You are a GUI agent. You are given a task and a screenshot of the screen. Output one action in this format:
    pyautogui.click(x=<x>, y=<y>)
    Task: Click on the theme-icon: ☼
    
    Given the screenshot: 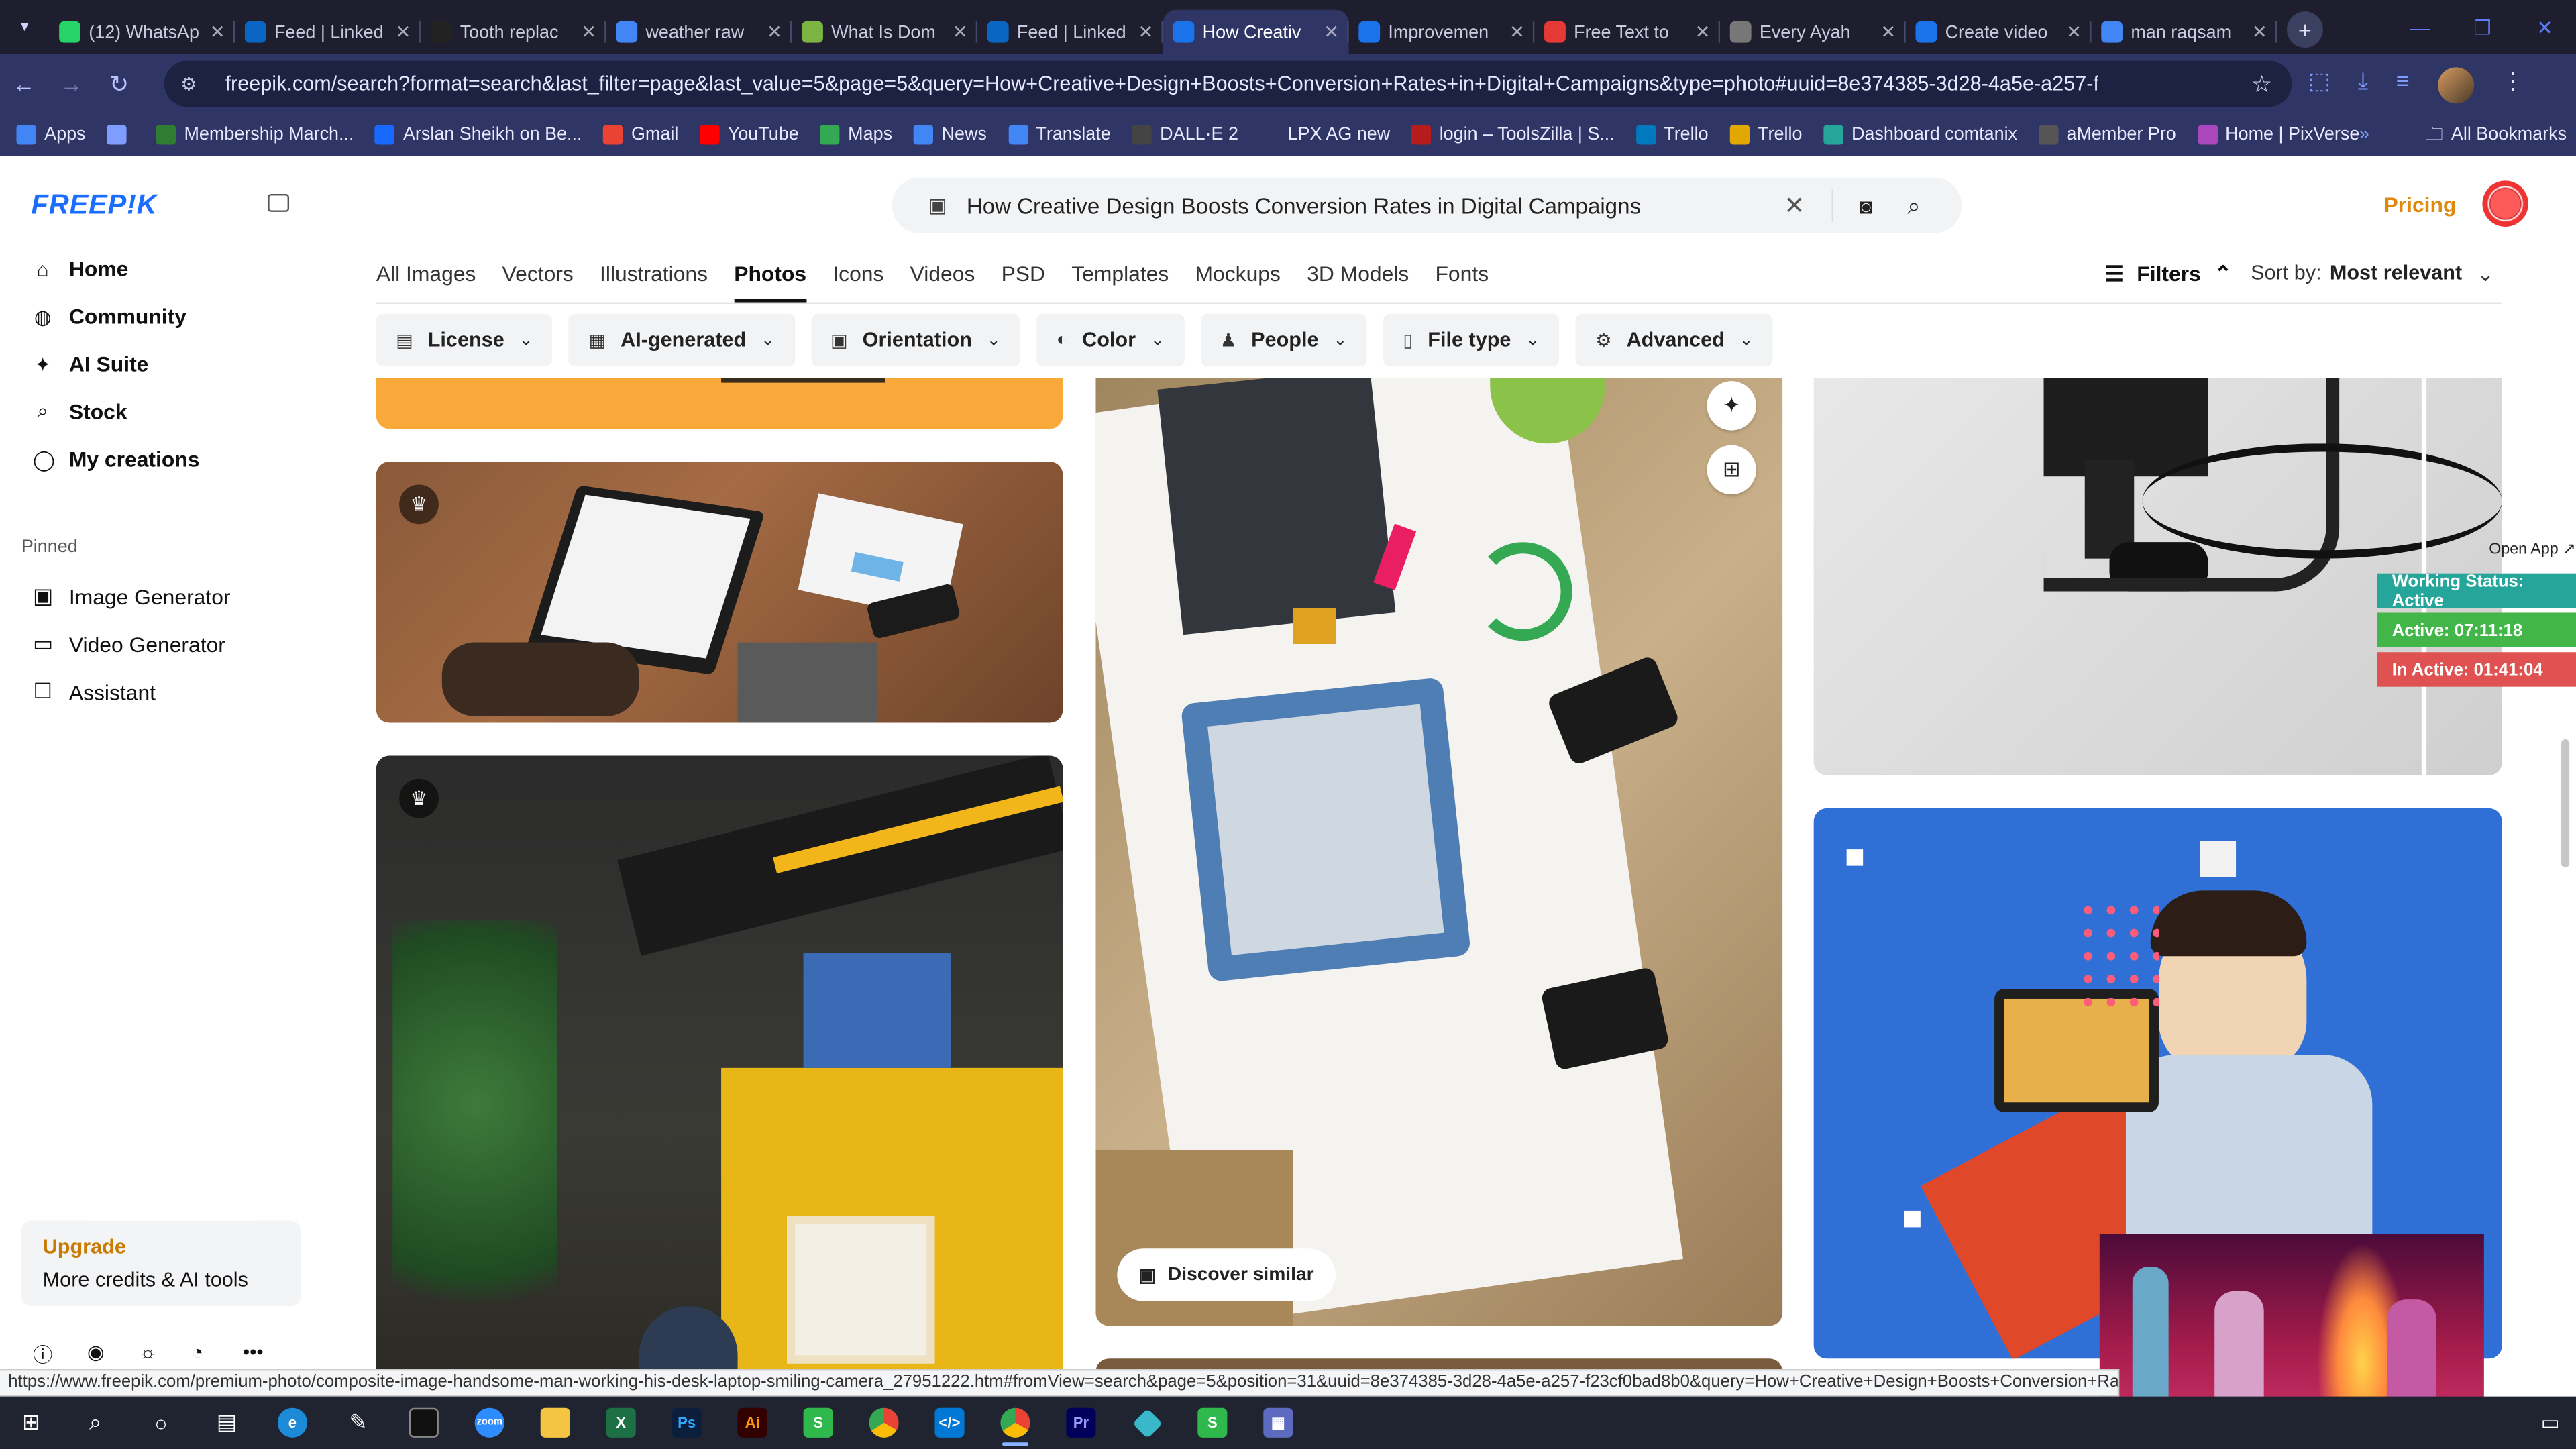 What is the action you would take?
    pyautogui.click(x=148, y=1354)
    